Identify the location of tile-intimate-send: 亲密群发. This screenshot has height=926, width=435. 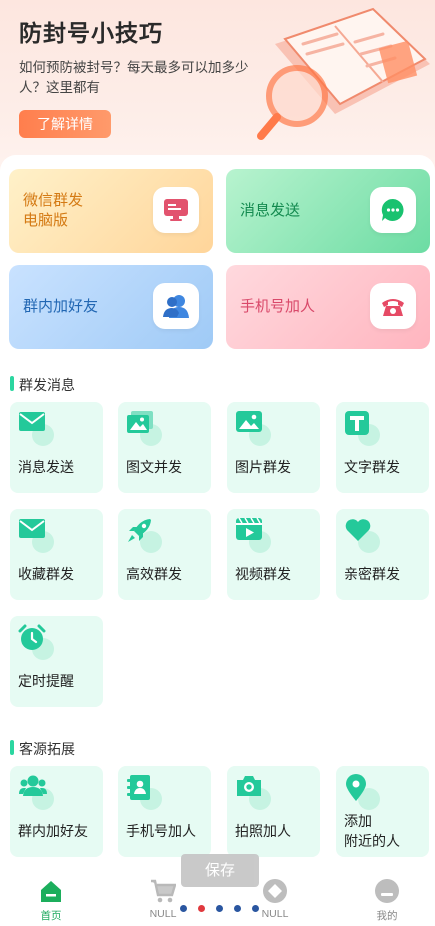
(382, 554).